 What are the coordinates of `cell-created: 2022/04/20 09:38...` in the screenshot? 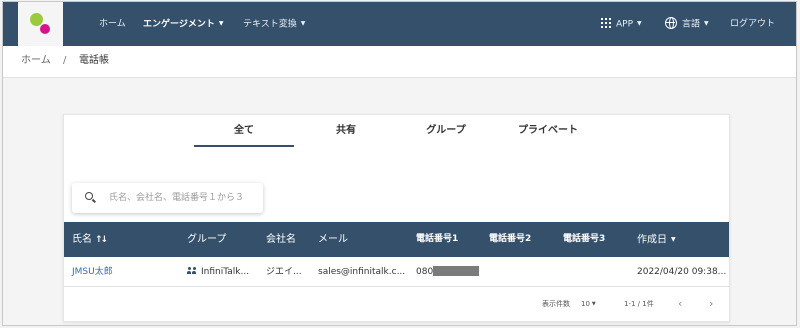 It's located at (682, 272).